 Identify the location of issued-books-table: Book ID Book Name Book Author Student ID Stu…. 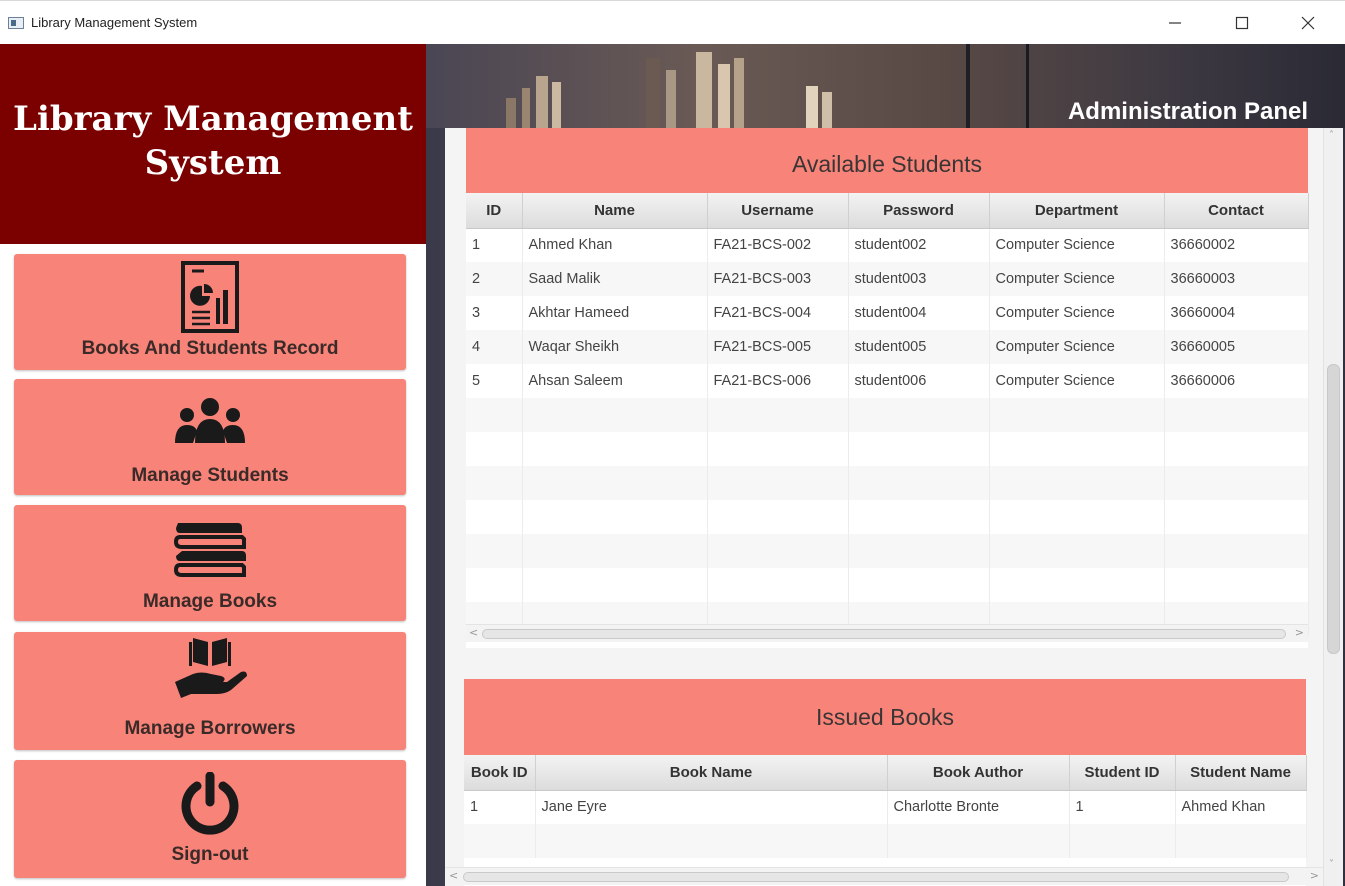
(885, 806).